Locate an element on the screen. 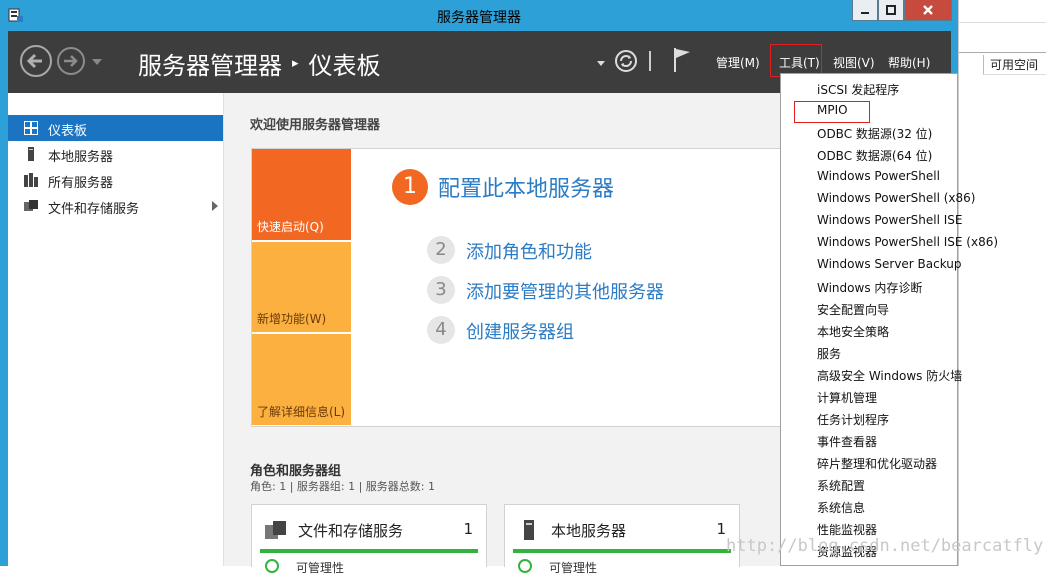 The image size is (1046, 576). step-number-4: 4 is located at coordinates (441, 330).